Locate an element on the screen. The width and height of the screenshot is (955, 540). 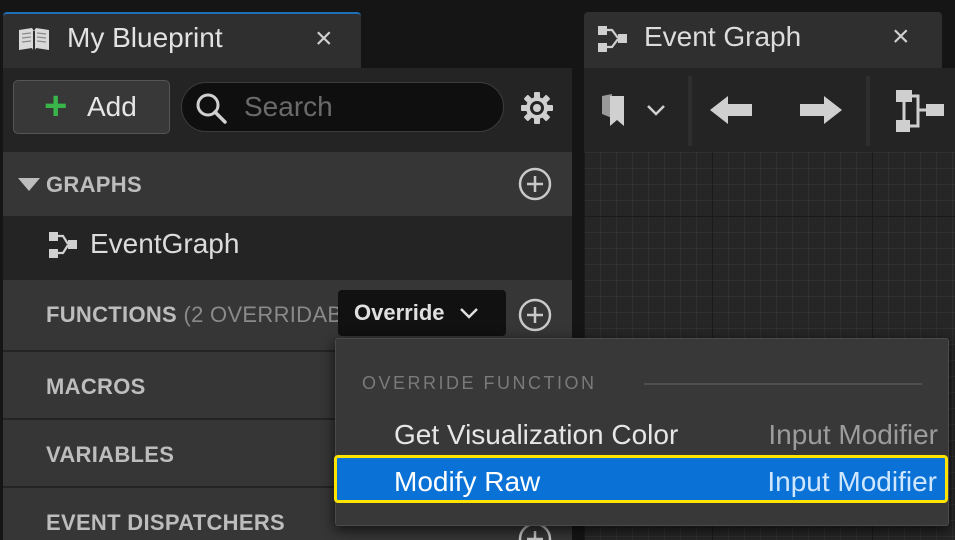
bookmark-icon is located at coordinates (634, 110).